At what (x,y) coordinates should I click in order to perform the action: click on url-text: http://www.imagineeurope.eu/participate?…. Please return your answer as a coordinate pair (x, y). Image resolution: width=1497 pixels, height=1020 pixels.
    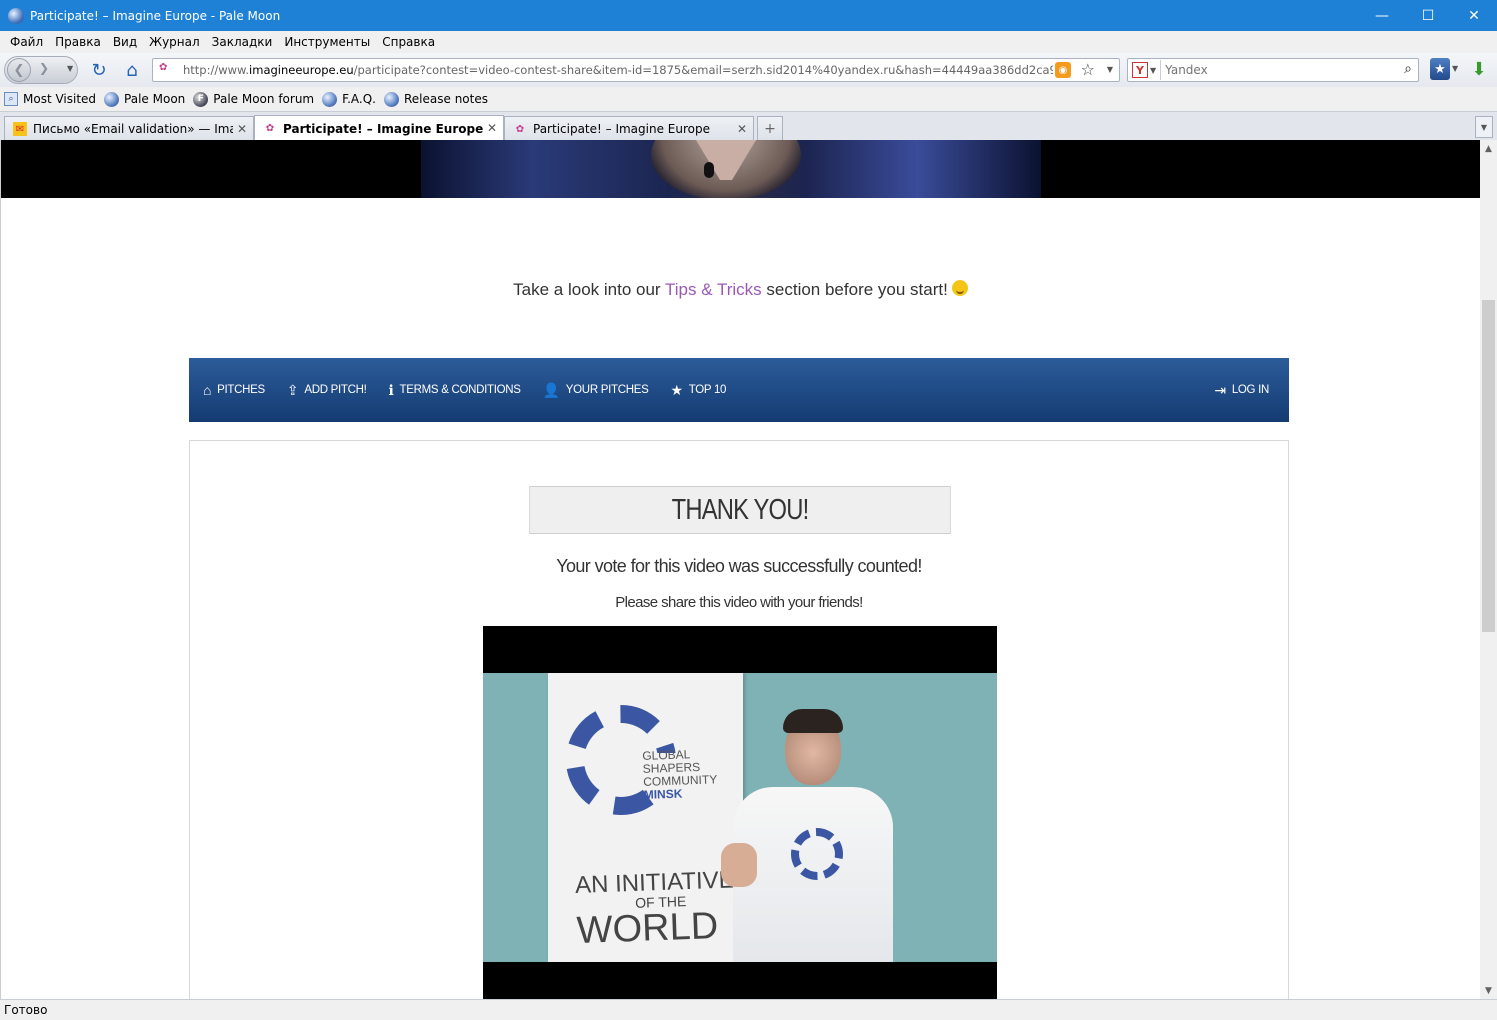
    Looking at the image, I should click on (618, 70).